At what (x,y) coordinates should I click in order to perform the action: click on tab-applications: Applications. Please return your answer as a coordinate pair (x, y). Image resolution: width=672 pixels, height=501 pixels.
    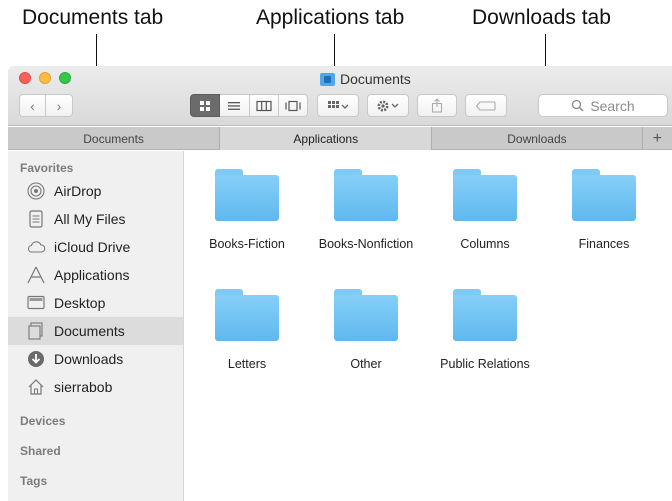
    Looking at the image, I should click on (326, 138).